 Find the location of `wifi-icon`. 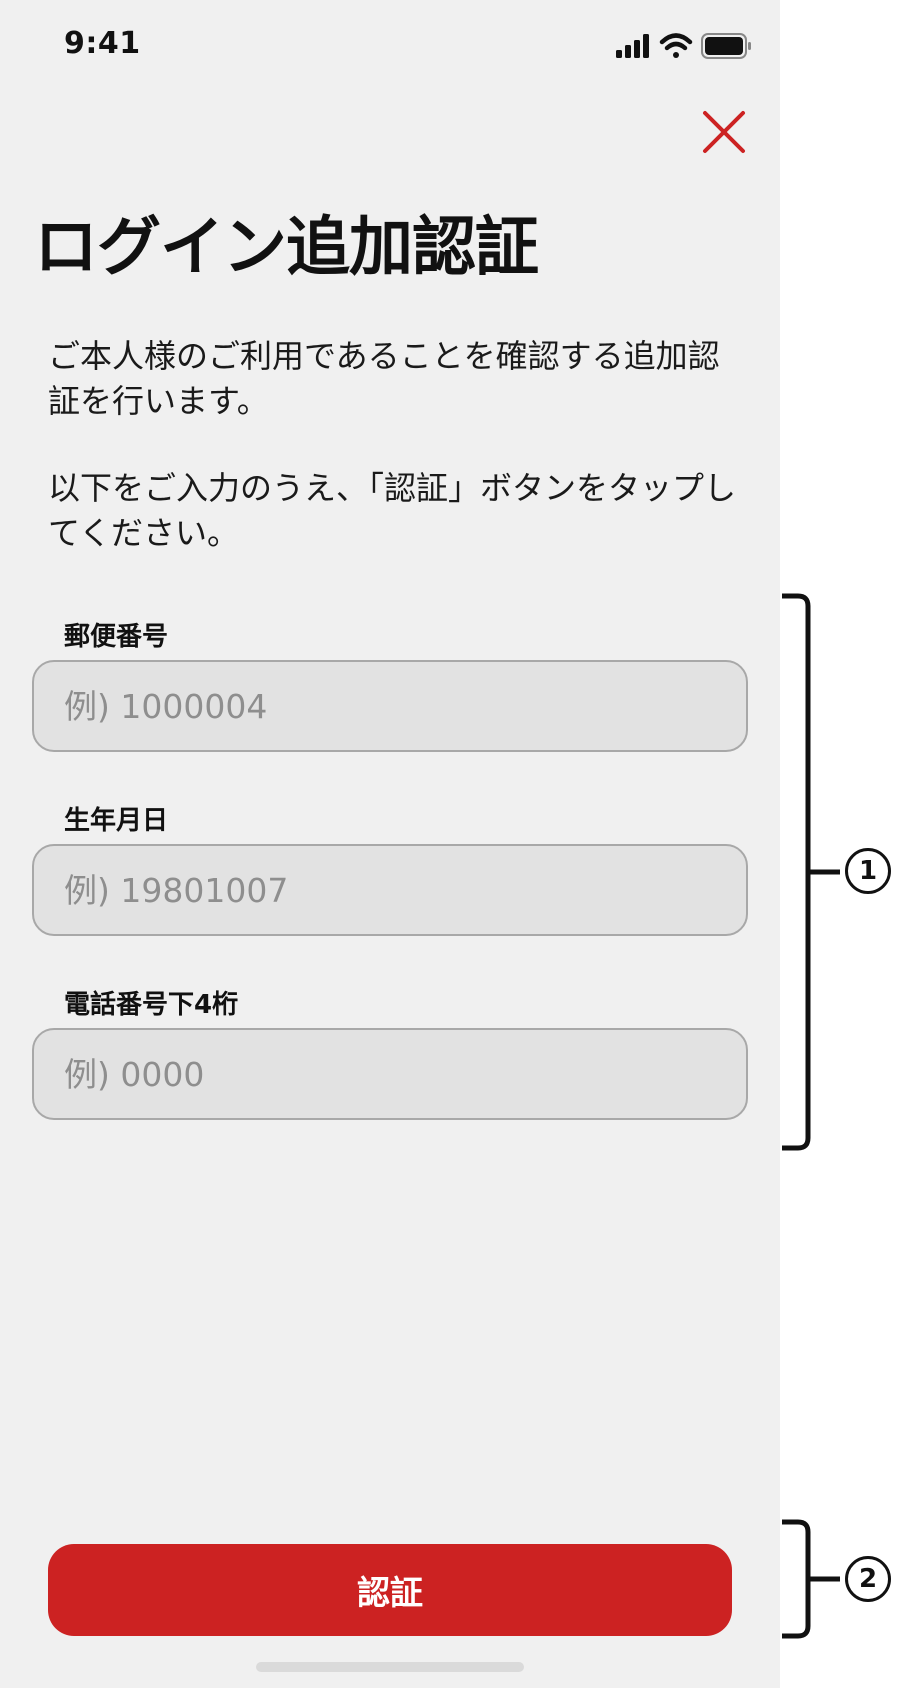

wifi-icon is located at coordinates (676, 45).